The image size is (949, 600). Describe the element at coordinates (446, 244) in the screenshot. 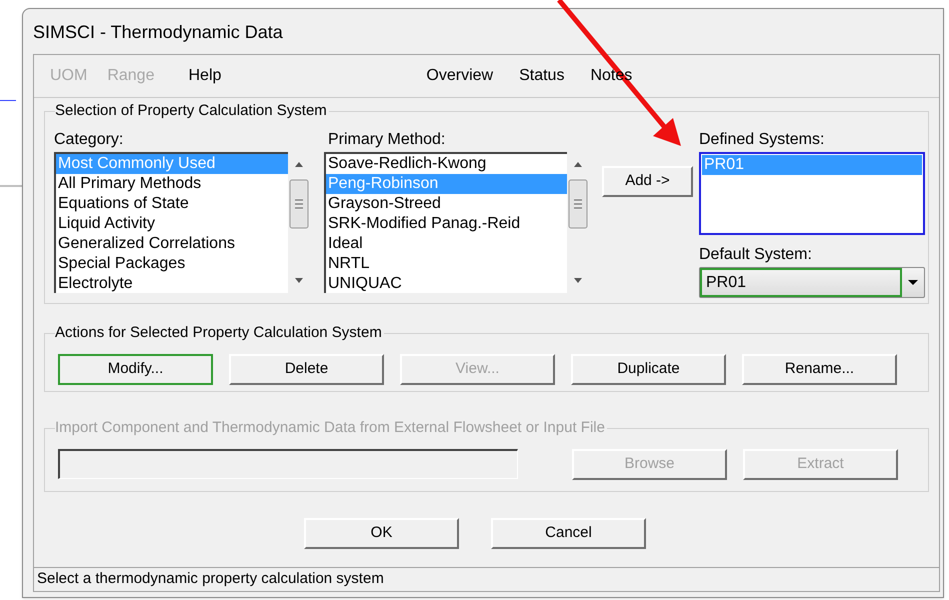

I see `list-item: Ideal` at that location.